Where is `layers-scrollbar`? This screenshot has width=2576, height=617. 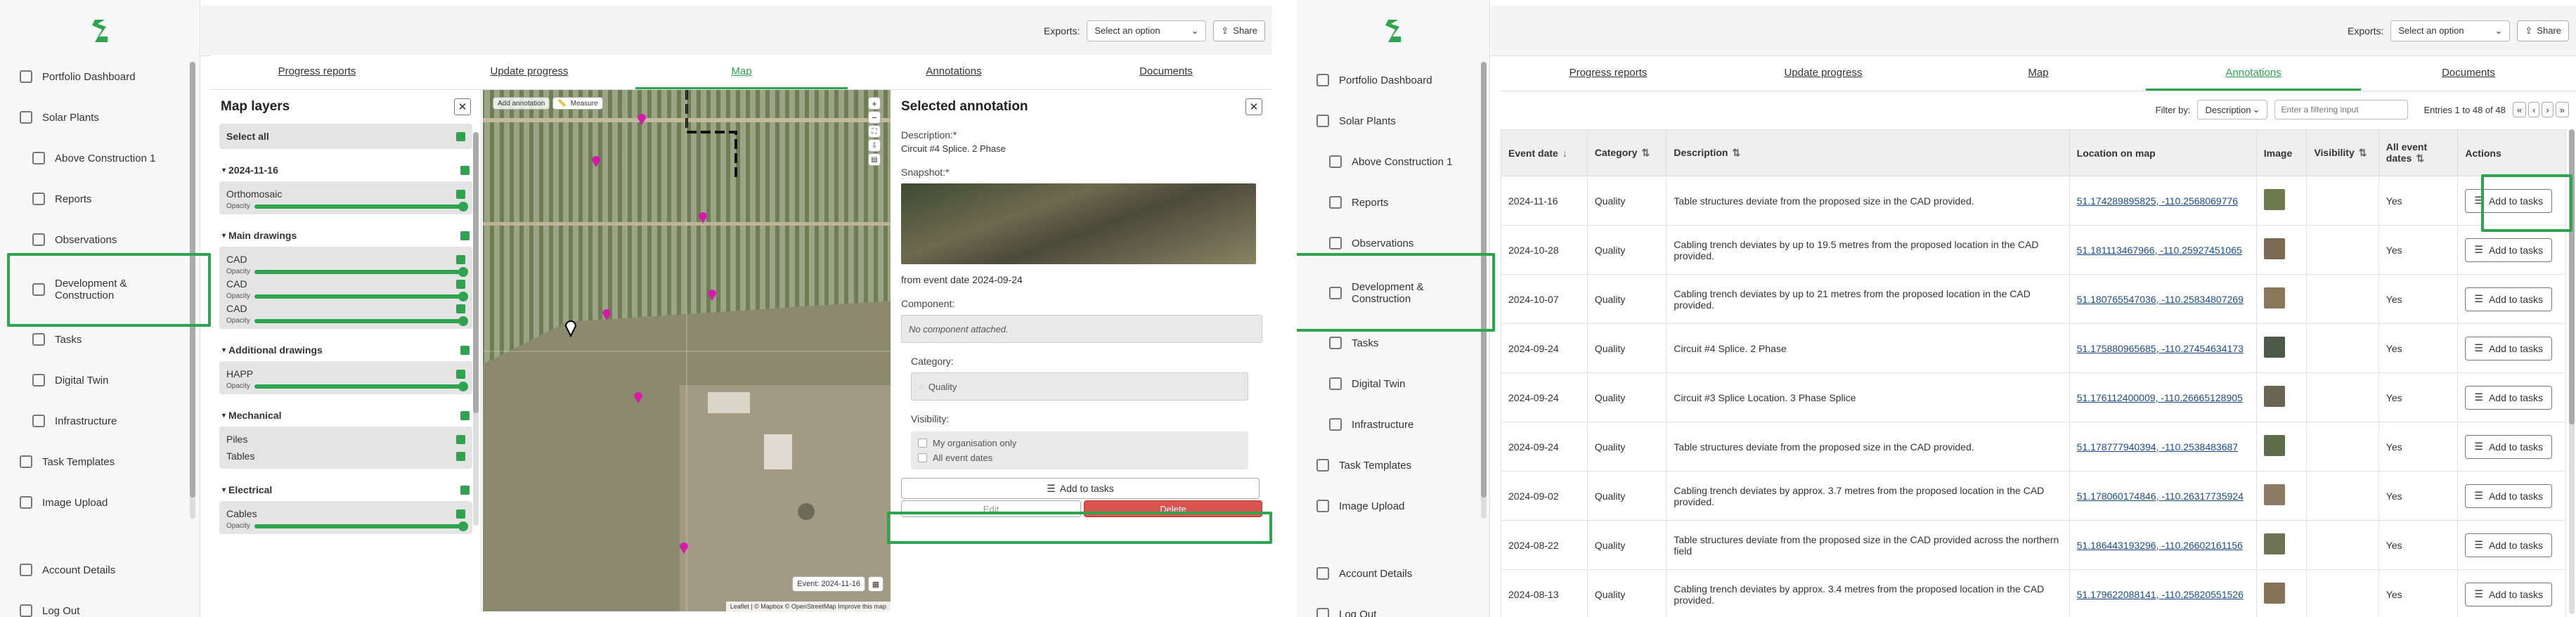 layers-scrollbar is located at coordinates (476, 329).